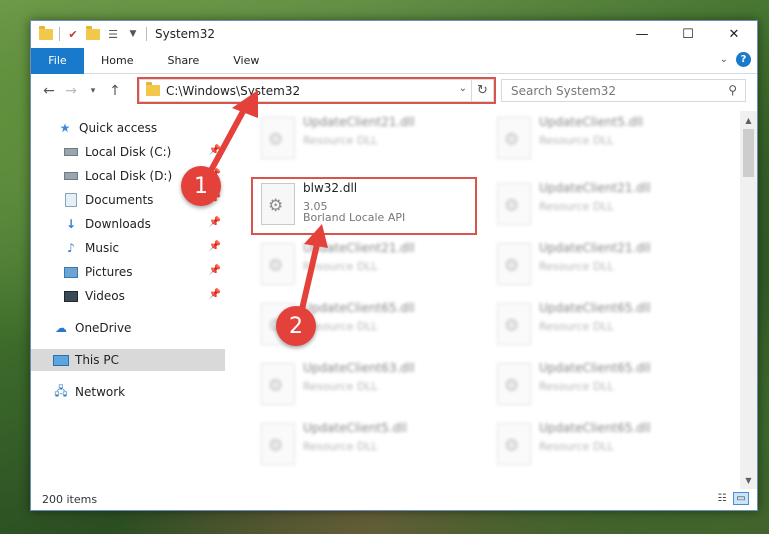 The image size is (769, 534). I want to click on scroll-down-icon: ▼, so click(748, 480).